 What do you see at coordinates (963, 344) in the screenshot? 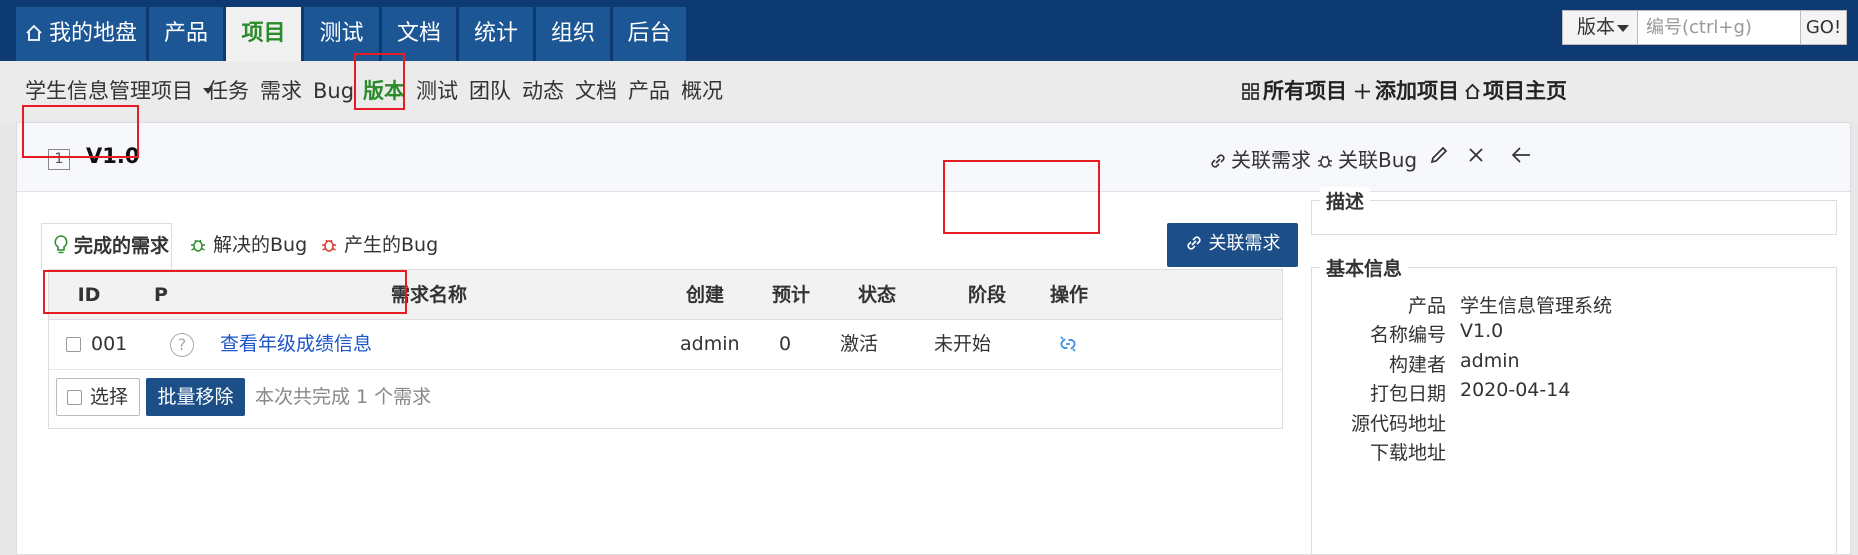
I see `row-stage: 未开始` at bounding box center [963, 344].